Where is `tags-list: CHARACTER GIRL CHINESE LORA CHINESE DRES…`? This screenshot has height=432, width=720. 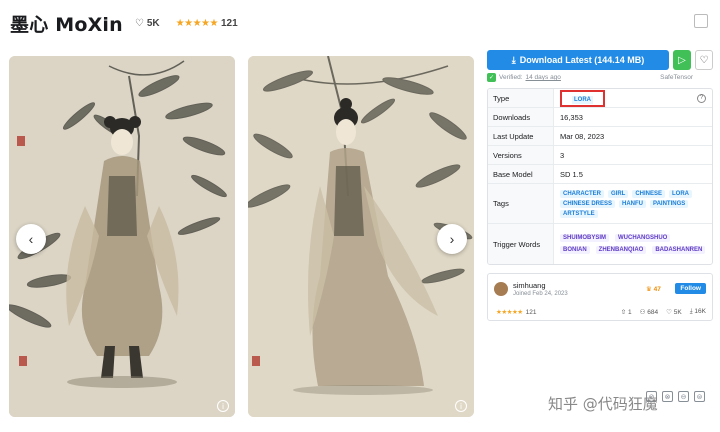
tags-list: CHARACTER GIRL CHINESE LORA CHINESE DRES… is located at coordinates (633, 204).